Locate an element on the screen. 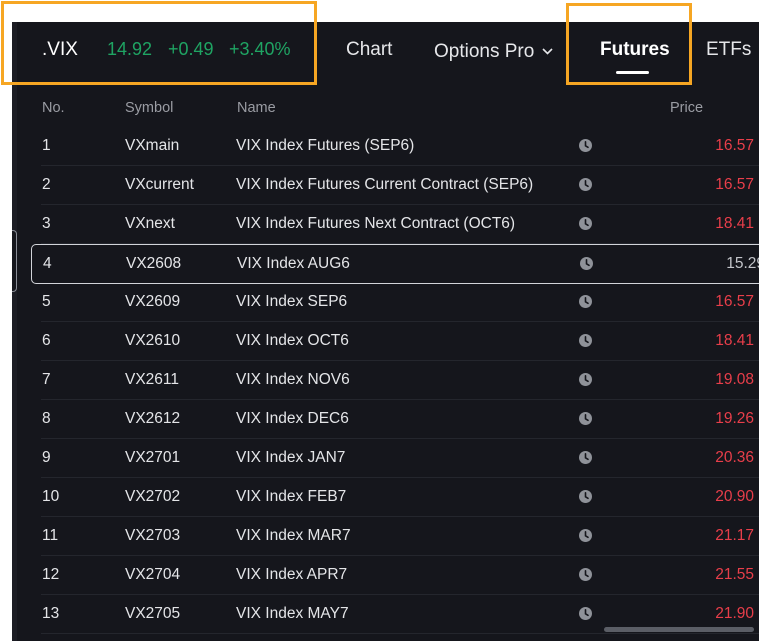  tab-etfs: ETFs is located at coordinates (728, 50).